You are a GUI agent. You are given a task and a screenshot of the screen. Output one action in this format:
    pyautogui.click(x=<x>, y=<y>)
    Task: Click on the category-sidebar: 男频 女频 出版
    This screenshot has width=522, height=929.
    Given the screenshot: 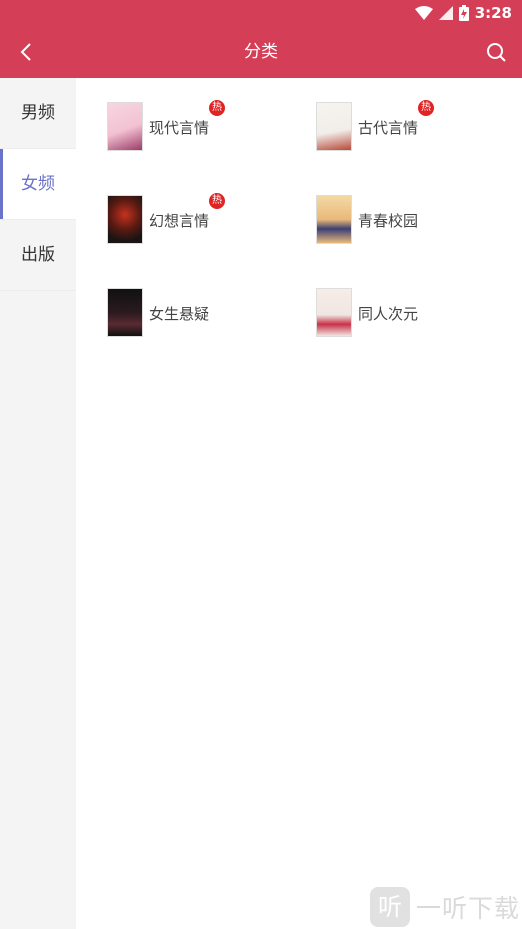 What is the action you would take?
    pyautogui.click(x=38, y=503)
    